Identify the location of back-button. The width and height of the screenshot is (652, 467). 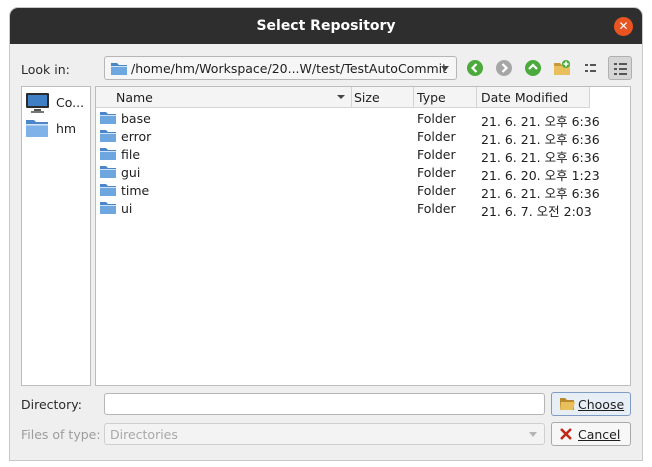
(475, 68).